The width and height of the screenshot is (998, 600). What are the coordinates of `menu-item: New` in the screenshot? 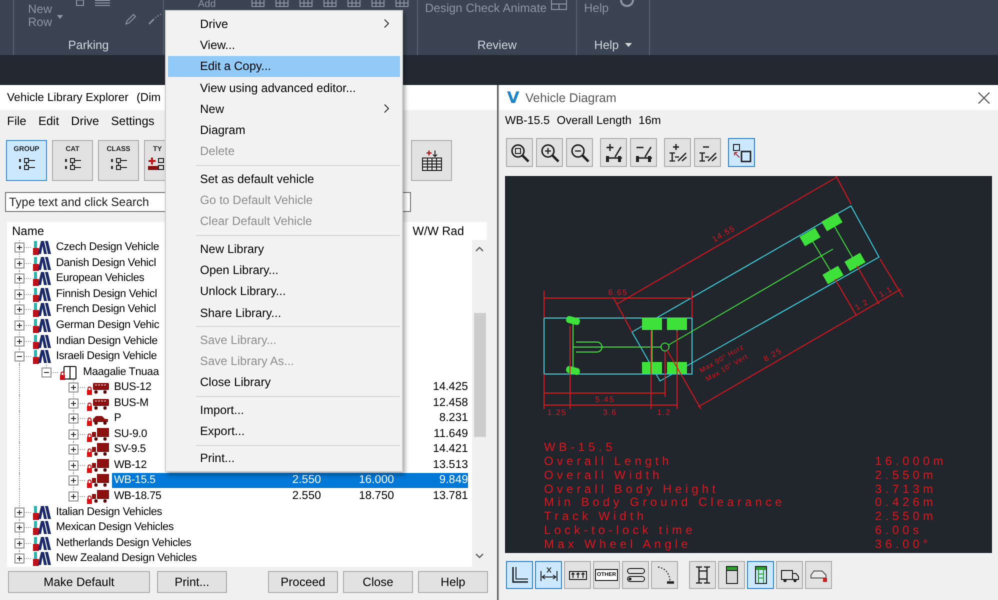 It's located at (284, 109).